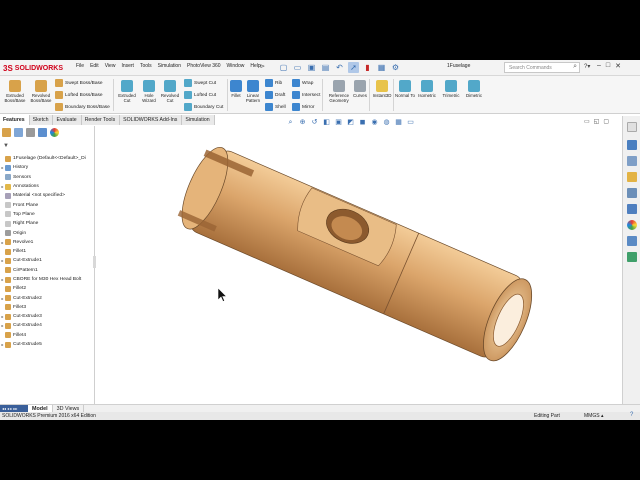  What do you see at coordinates (303, 107) in the screenshot?
I see `mirror-button: Mirror` at bounding box center [303, 107].